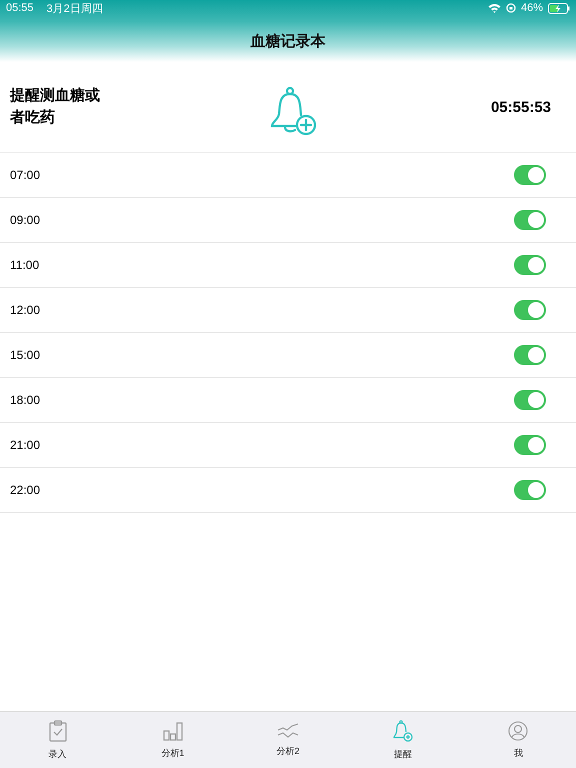 The image size is (576, 768). I want to click on tab-item: 分析2, so click(288, 740).